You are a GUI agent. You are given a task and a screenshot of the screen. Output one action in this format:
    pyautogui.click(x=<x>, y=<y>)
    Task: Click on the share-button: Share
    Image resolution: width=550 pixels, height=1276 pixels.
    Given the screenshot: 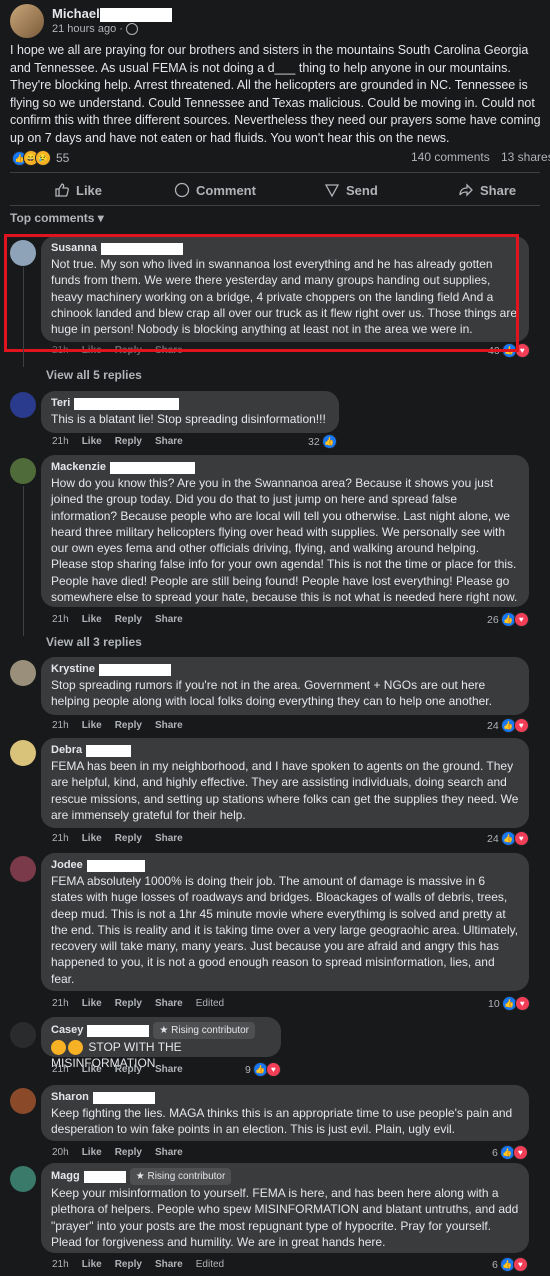 What is the action you would take?
    pyautogui.click(x=487, y=190)
    